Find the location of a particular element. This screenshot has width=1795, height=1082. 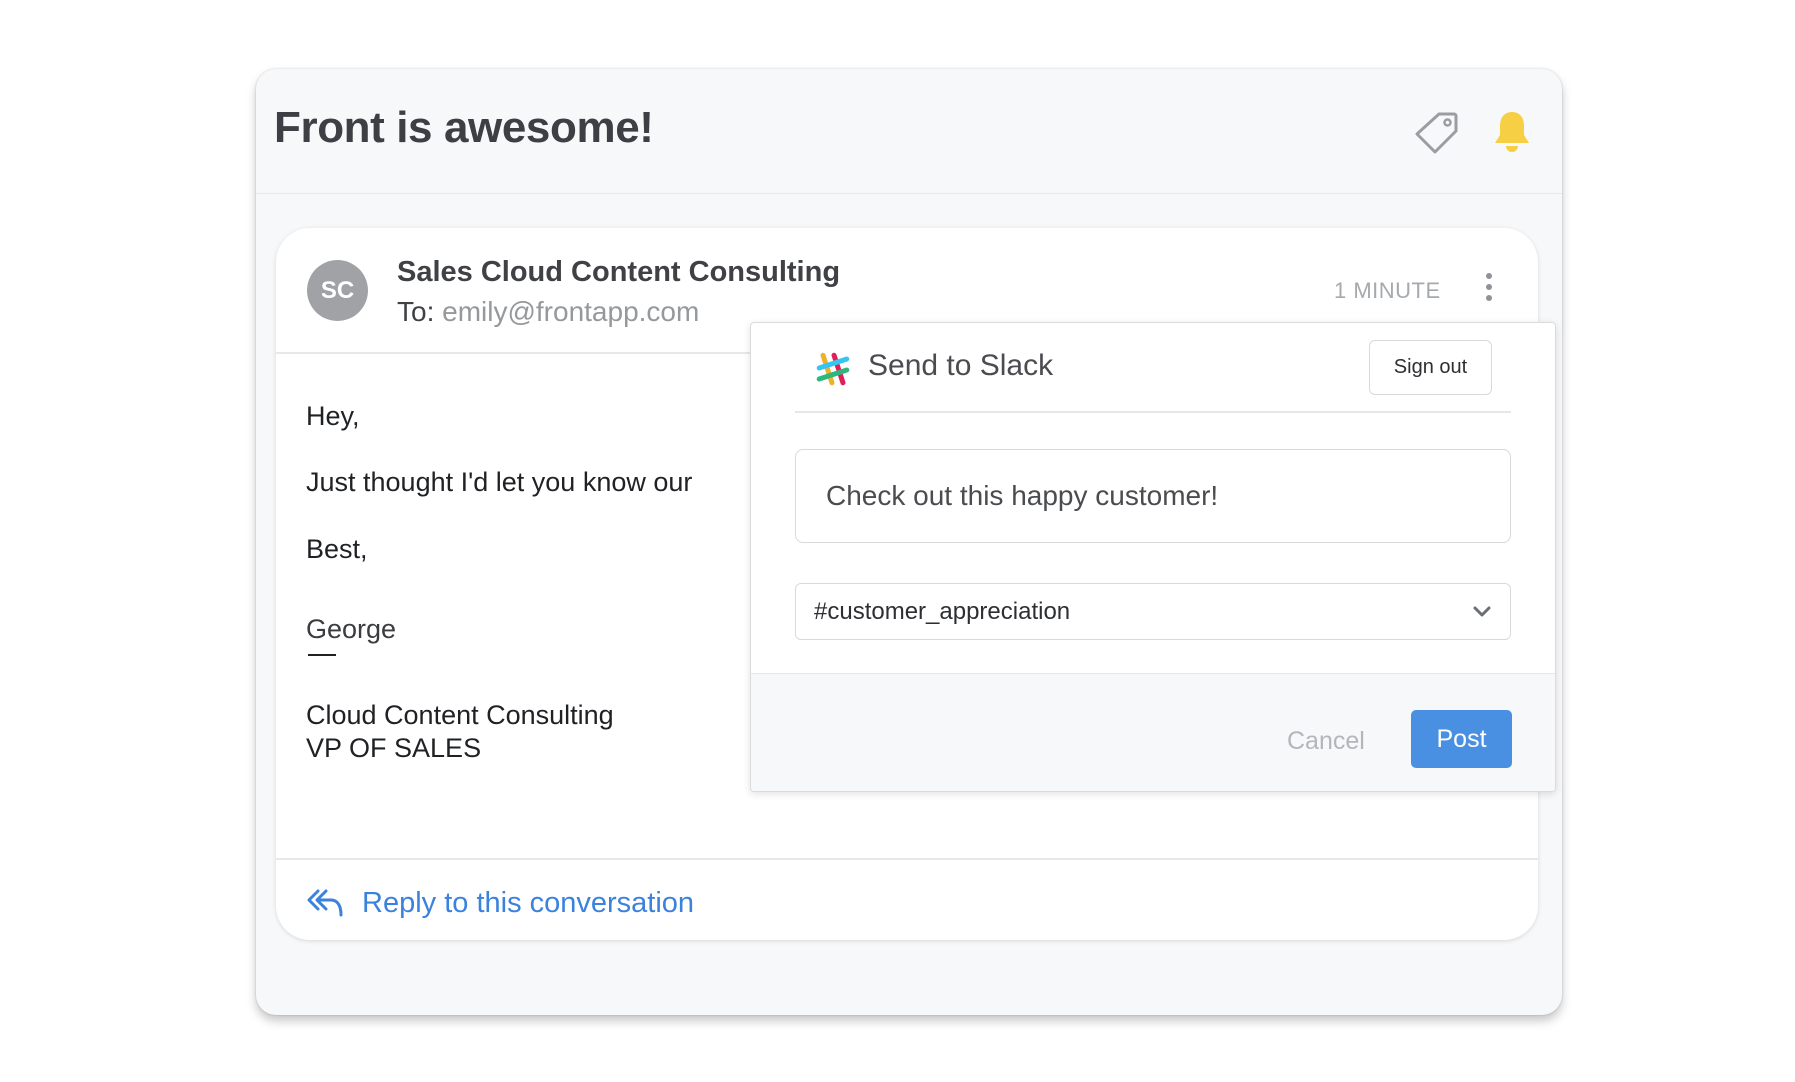

signature-role: VP OF SALES is located at coordinates (394, 748).